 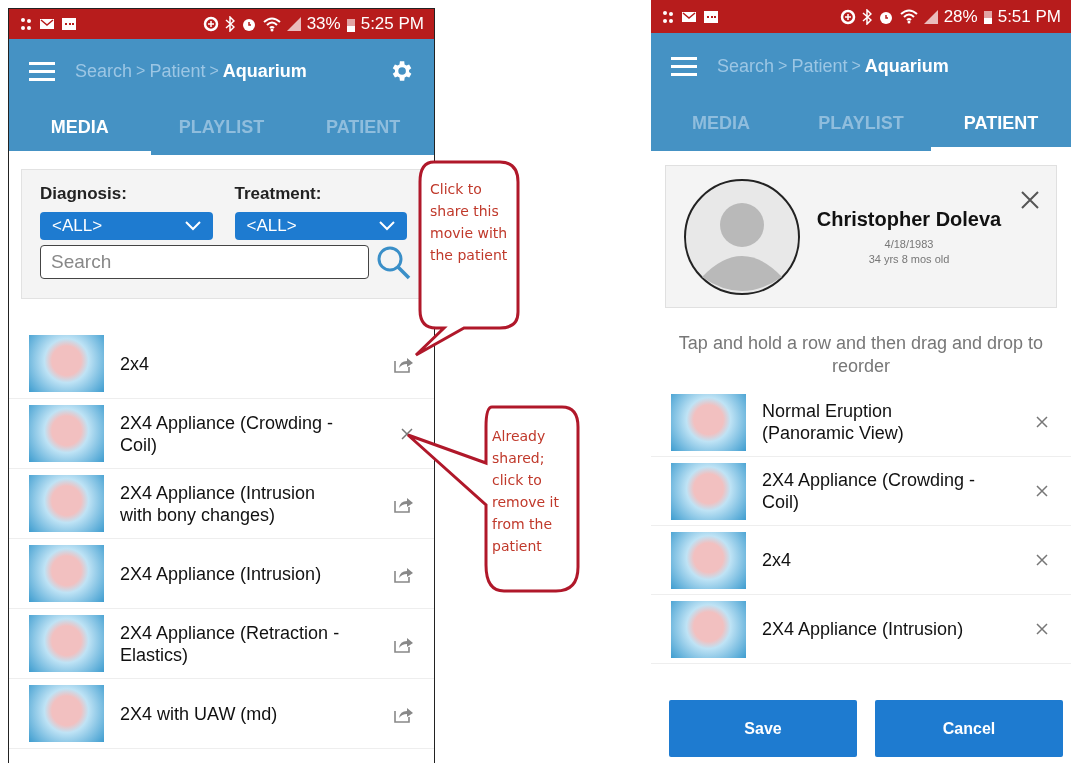 What do you see at coordinates (526, 491) in the screenshot?
I see `callout-text: Already shared; click to remove it from the patient` at bounding box center [526, 491].